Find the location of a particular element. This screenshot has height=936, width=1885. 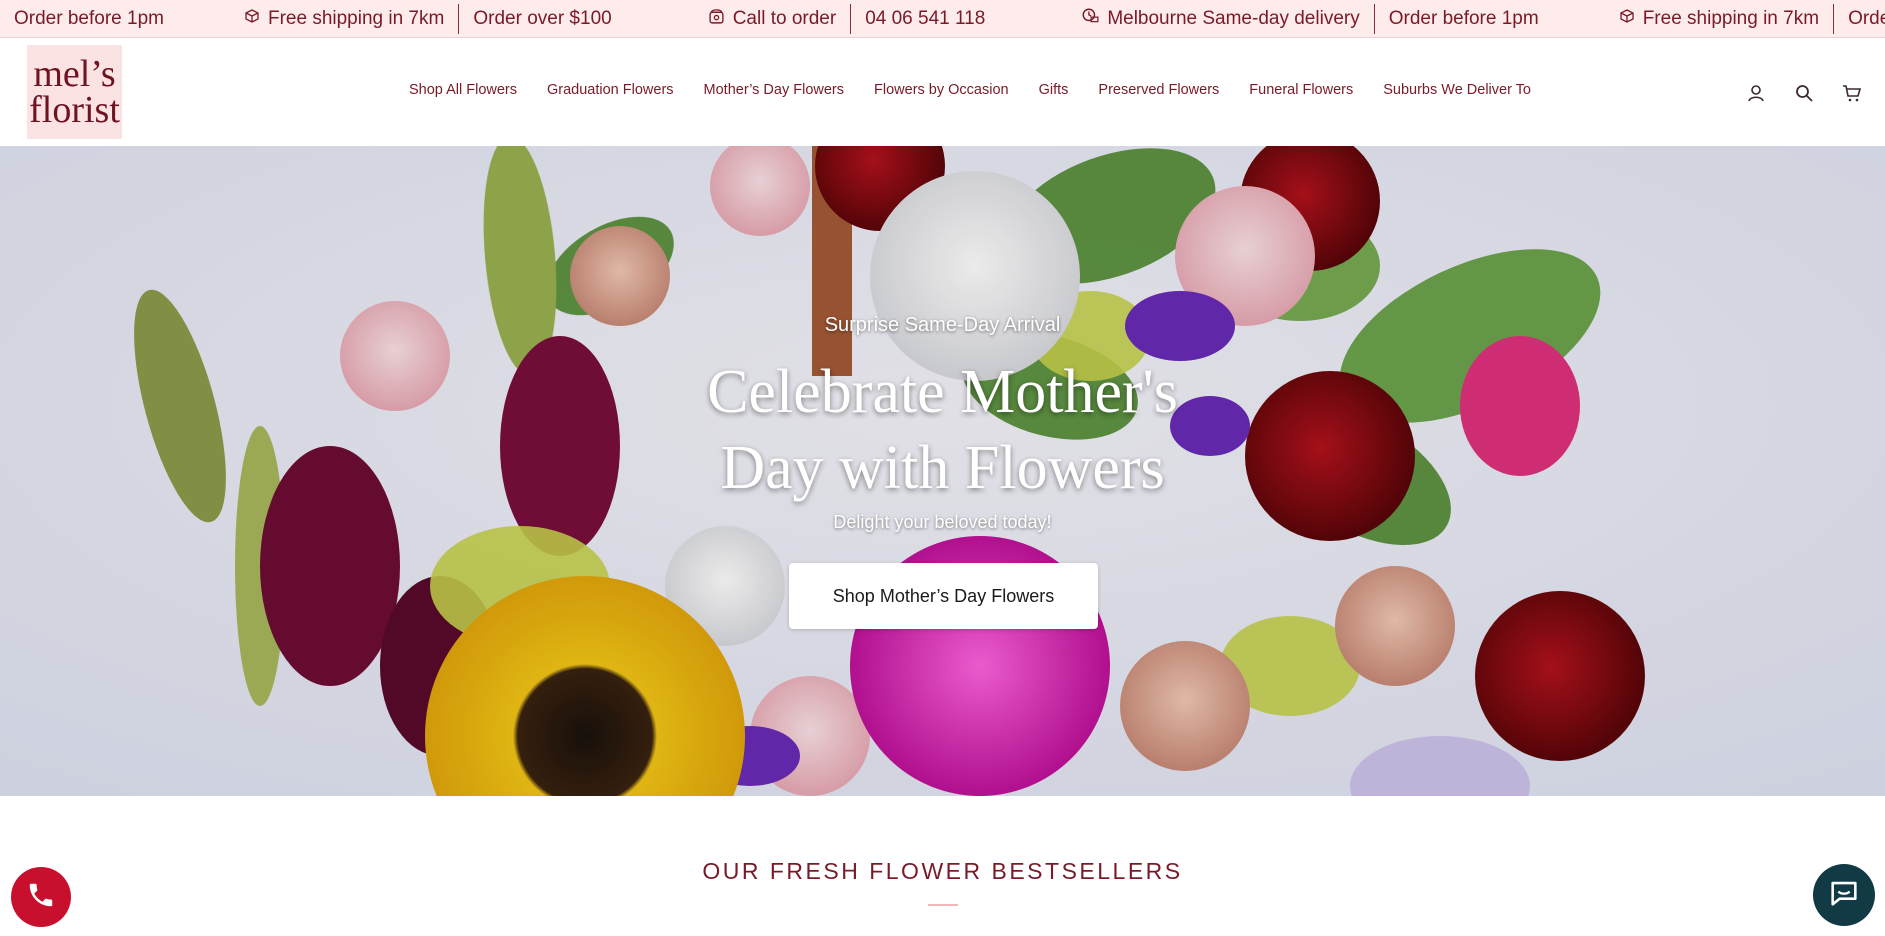

nav-preserved-flowers: Preserved Flowers is located at coordinates (1158, 90).